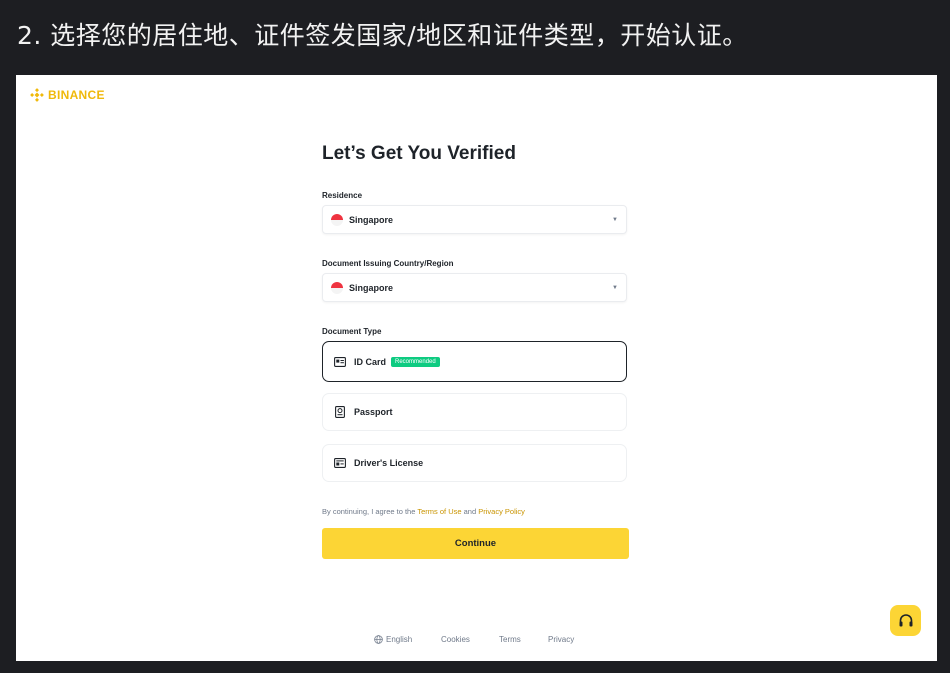 The width and height of the screenshot is (950, 673). Describe the element at coordinates (476, 642) in the screenshot. I see `footer: English Cookies Terms Privacy` at that location.